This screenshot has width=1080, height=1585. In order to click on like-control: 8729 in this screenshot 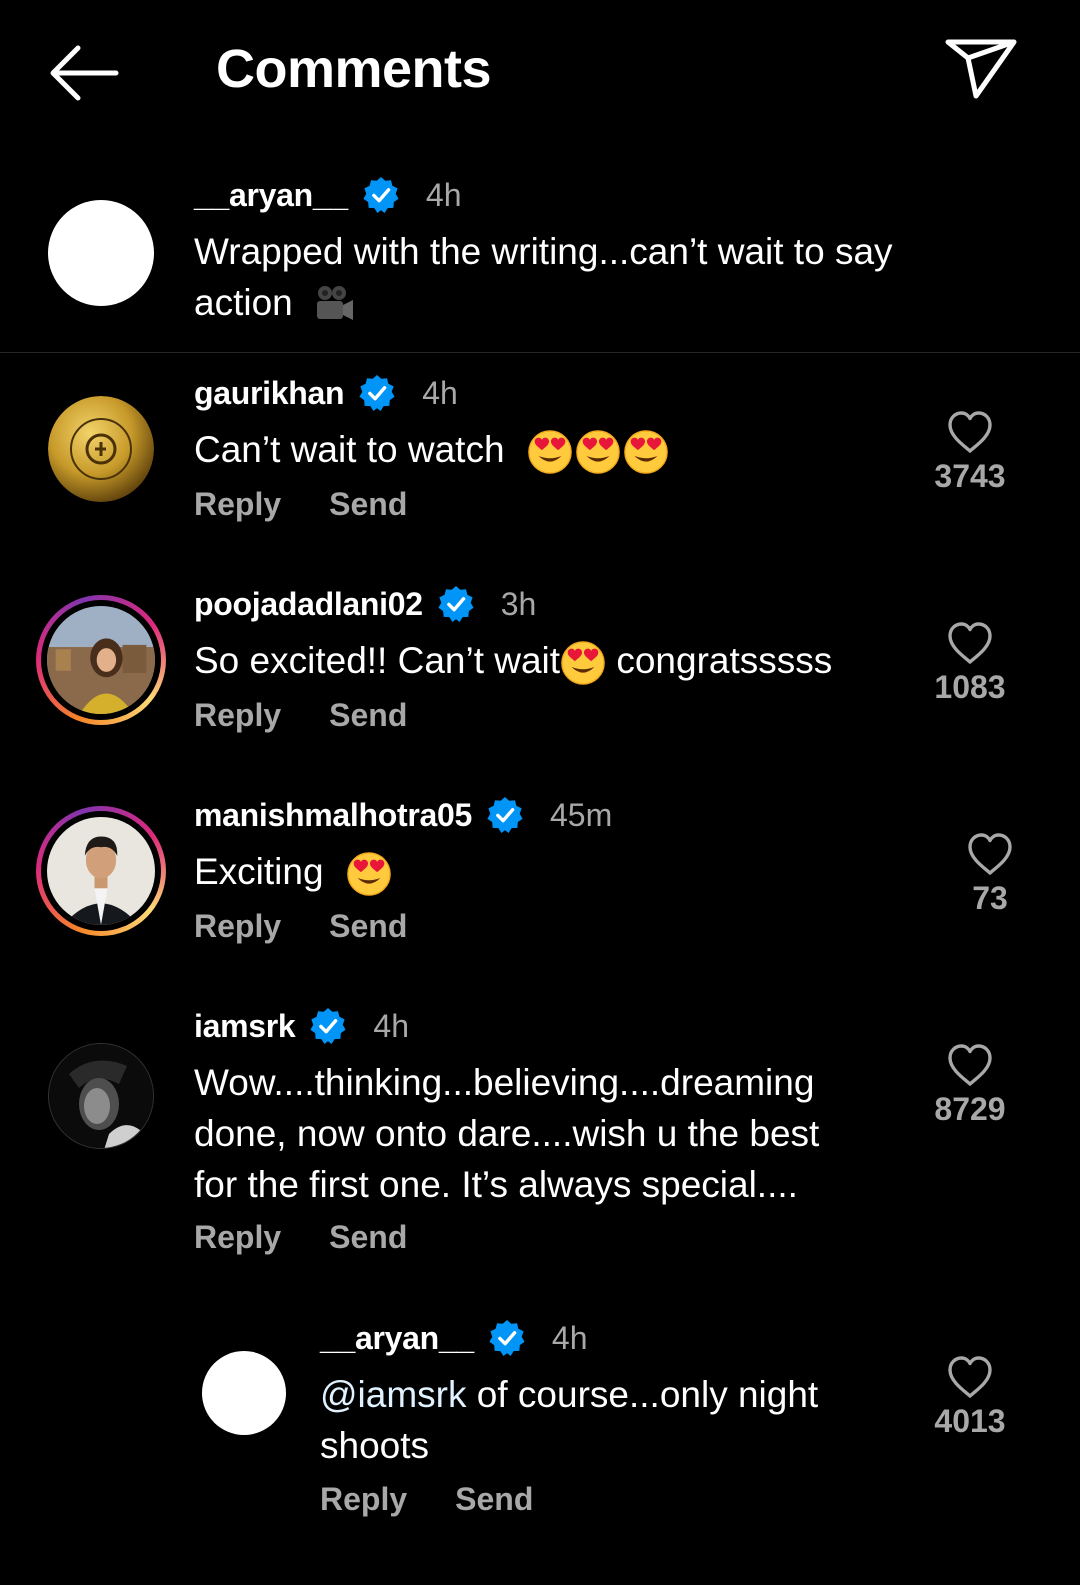, I will do `click(970, 1085)`.